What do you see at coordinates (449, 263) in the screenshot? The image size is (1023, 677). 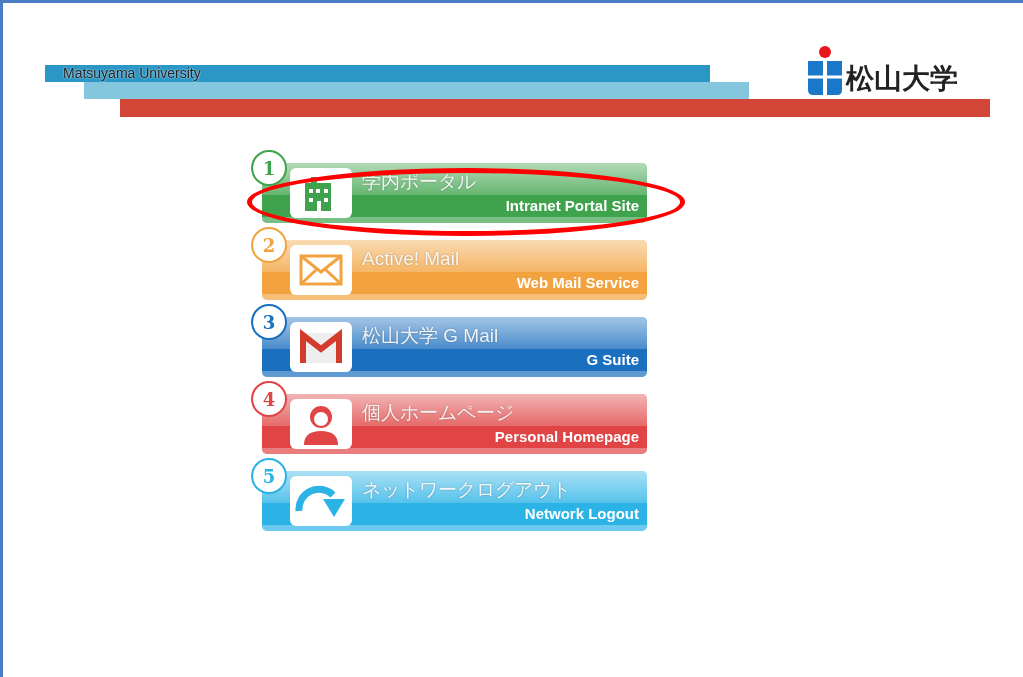 I see `menu-link-button: Active! Mail Web Mail Service 2` at bounding box center [449, 263].